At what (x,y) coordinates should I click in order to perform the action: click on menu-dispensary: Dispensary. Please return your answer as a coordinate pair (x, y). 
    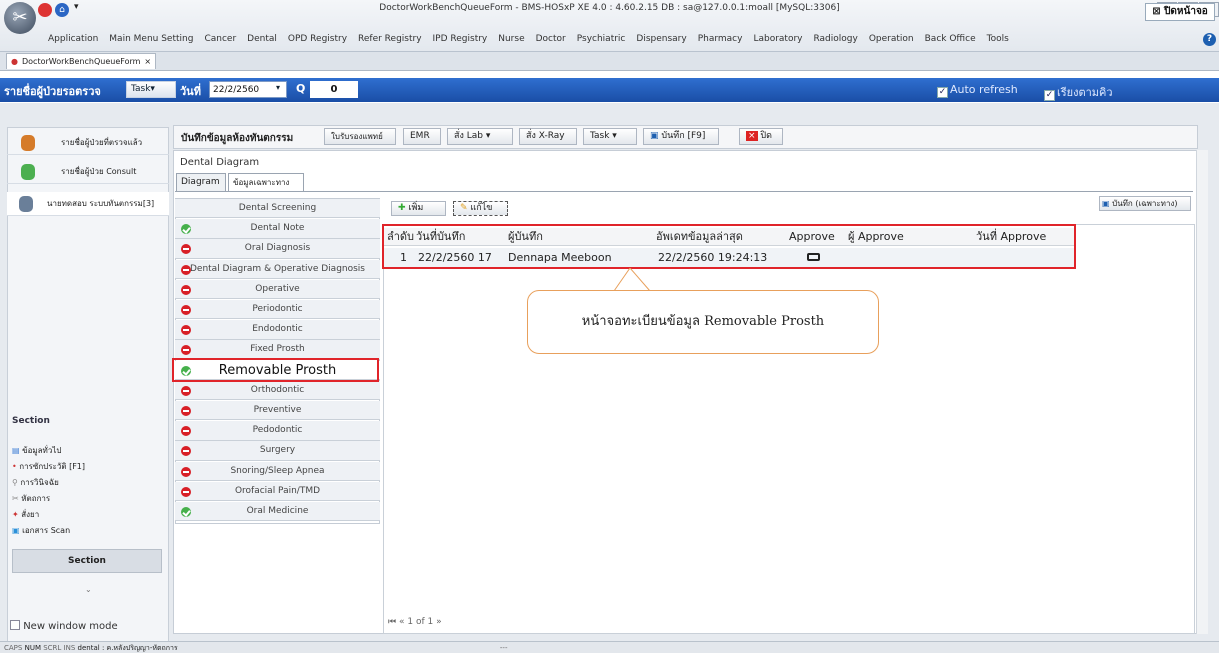
    Looking at the image, I should click on (661, 42).